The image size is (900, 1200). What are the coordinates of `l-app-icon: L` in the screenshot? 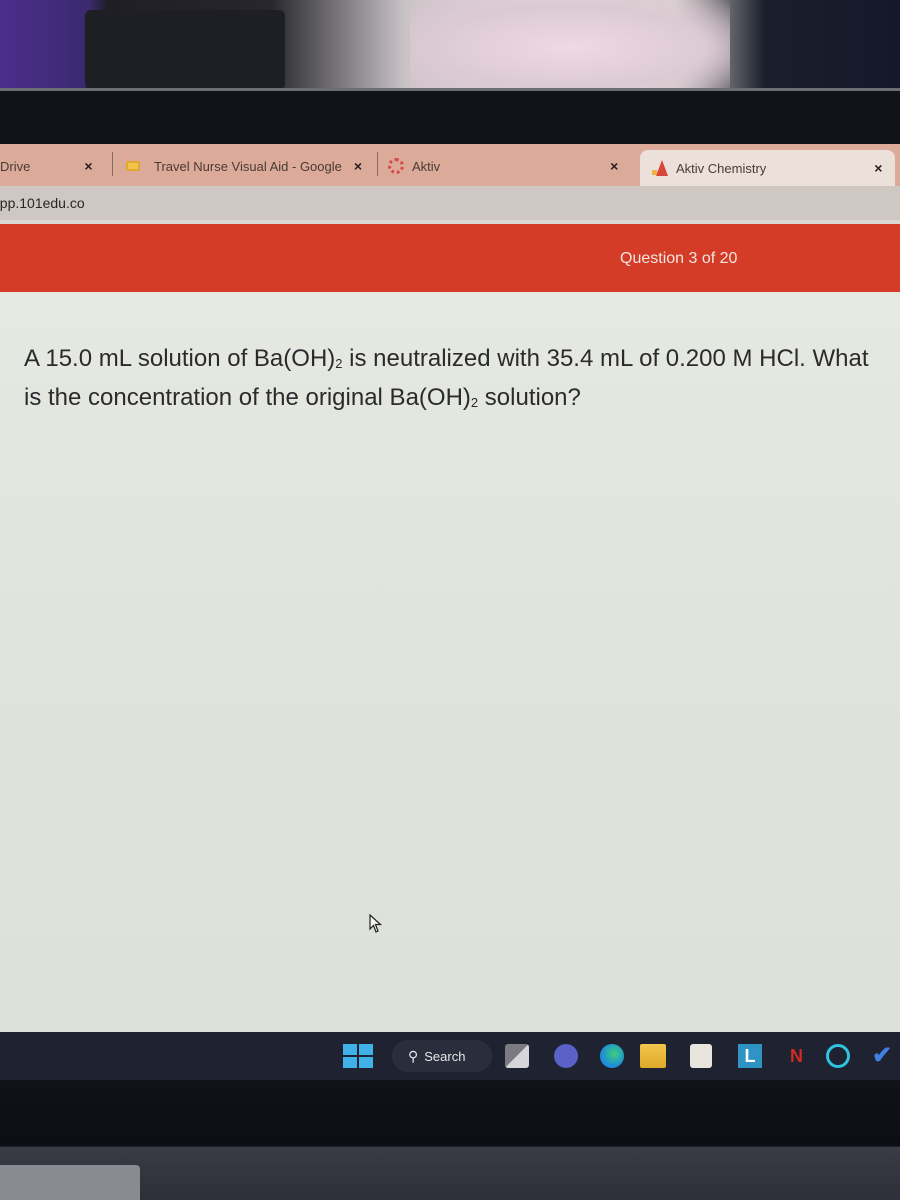 It's located at (750, 1056).